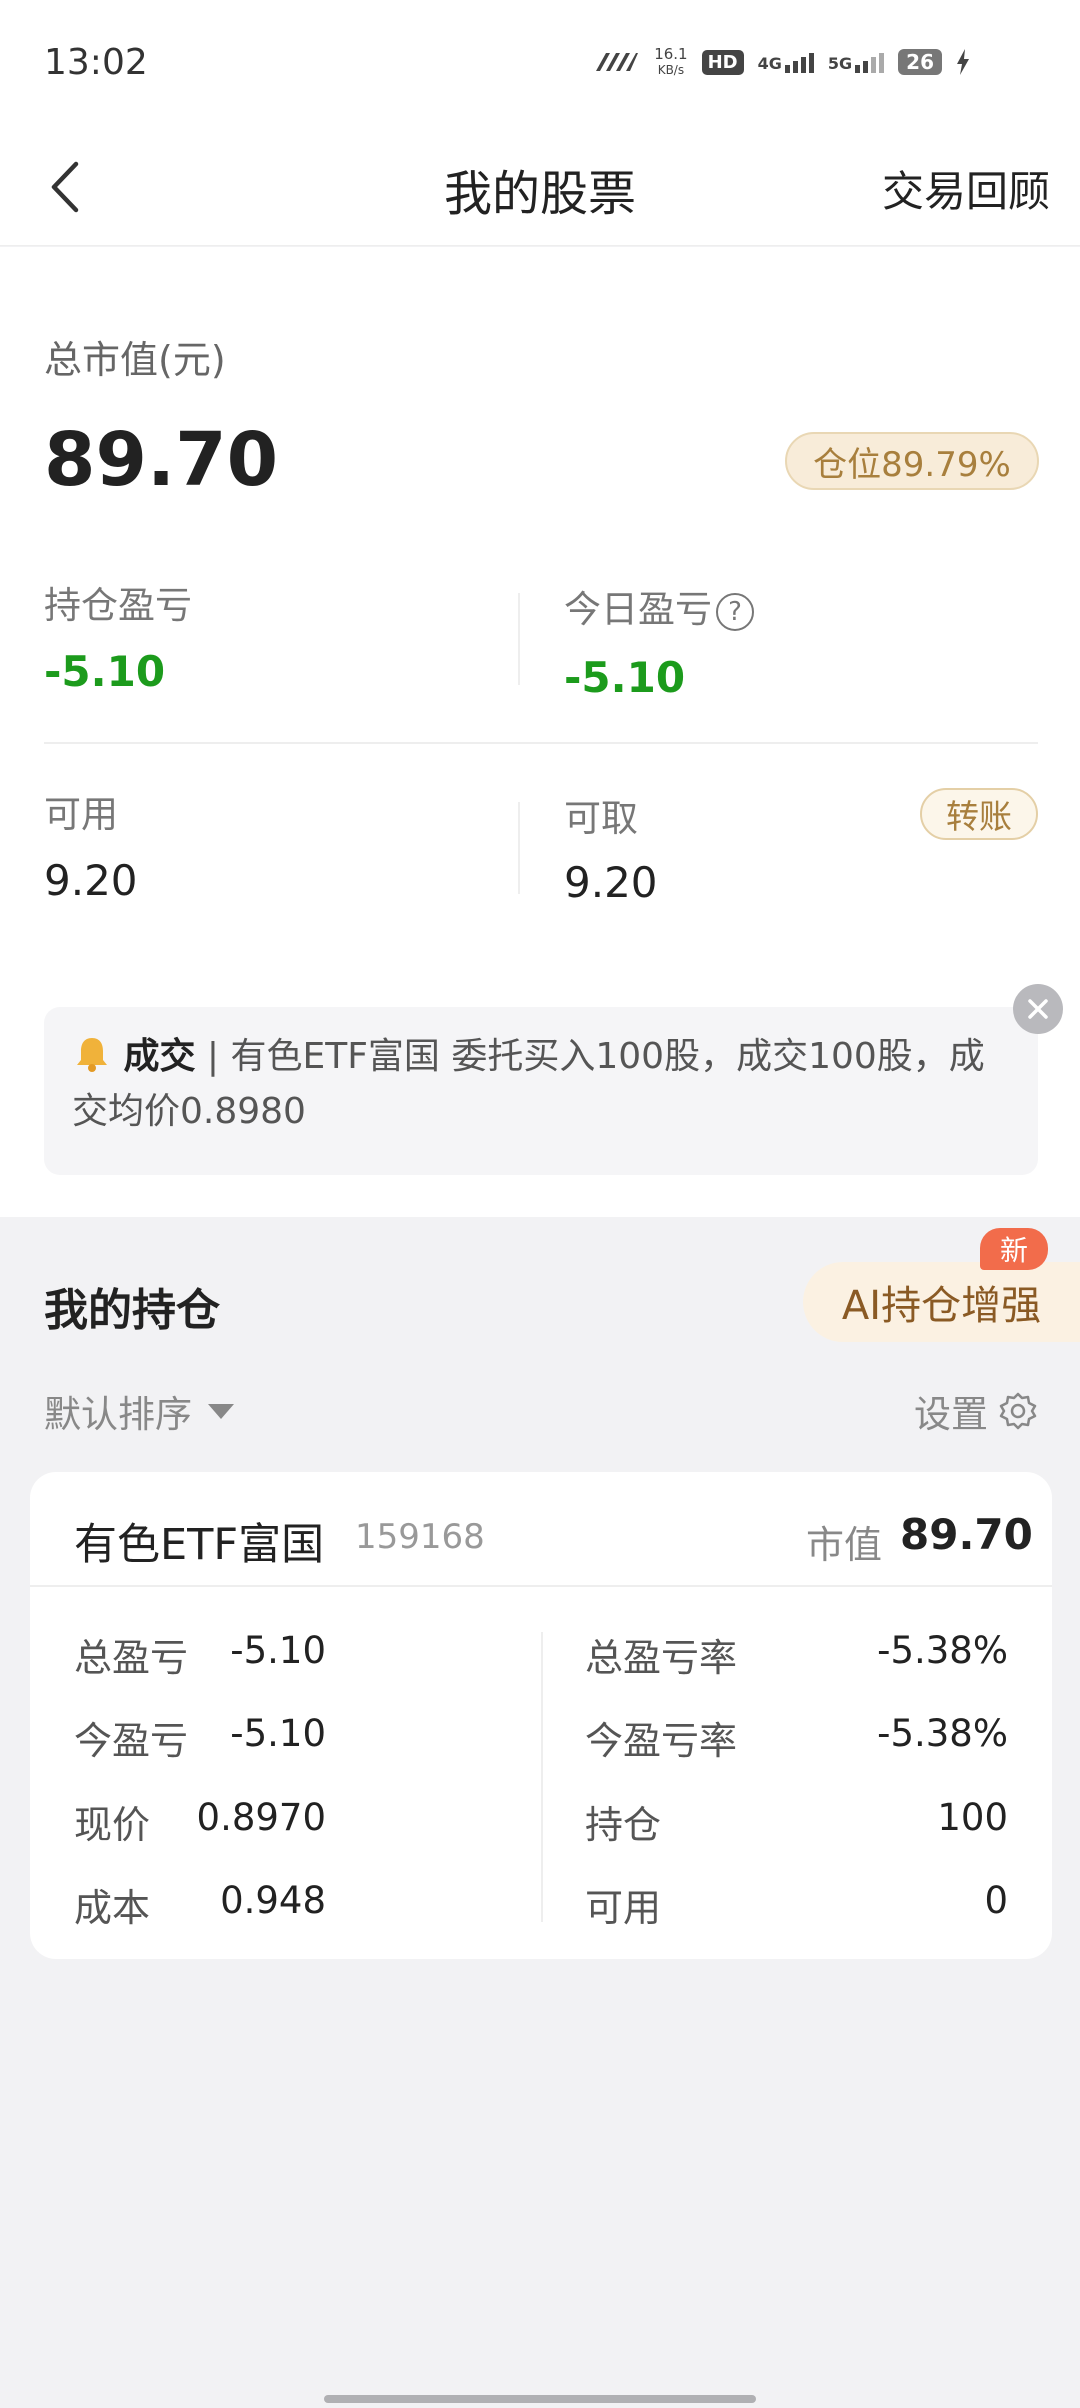  Describe the element at coordinates (118, 1414) in the screenshot. I see `sort-label: 默认排序` at that location.